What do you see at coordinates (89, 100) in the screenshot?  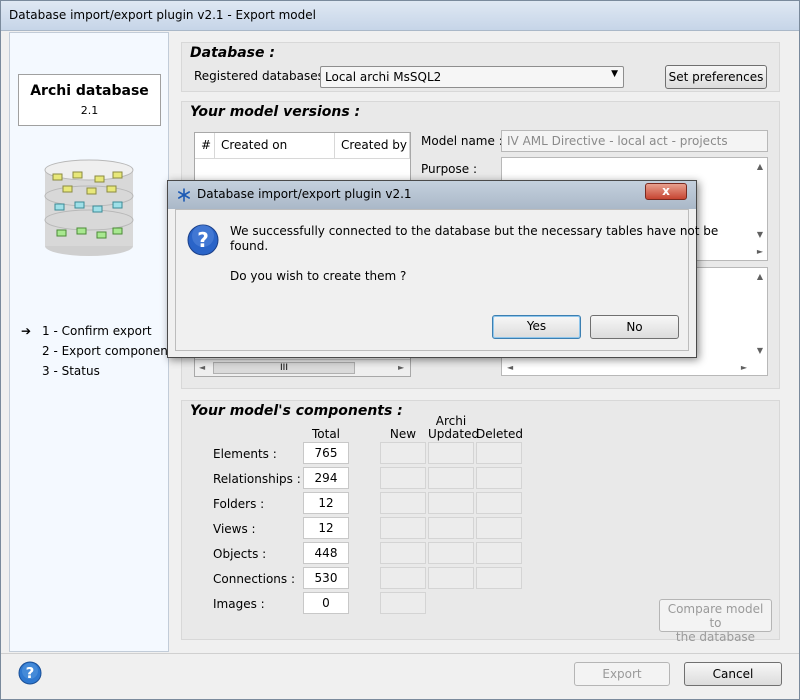 I see `brand-box: Archi database 2.1` at bounding box center [89, 100].